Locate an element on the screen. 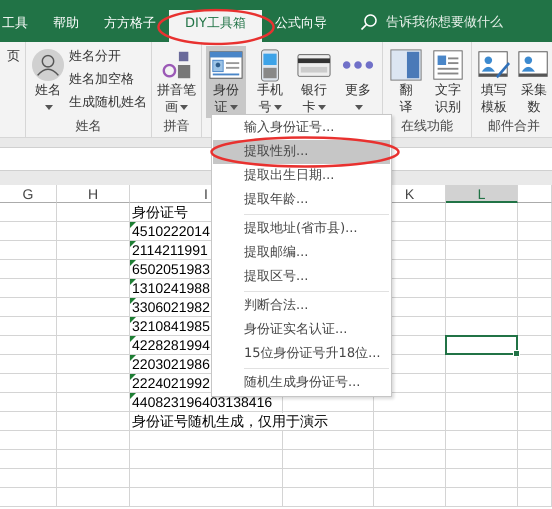 Image resolution: width=552 pixels, height=509 pixels. cell-text: 身份证号 is located at coordinates (160, 212).